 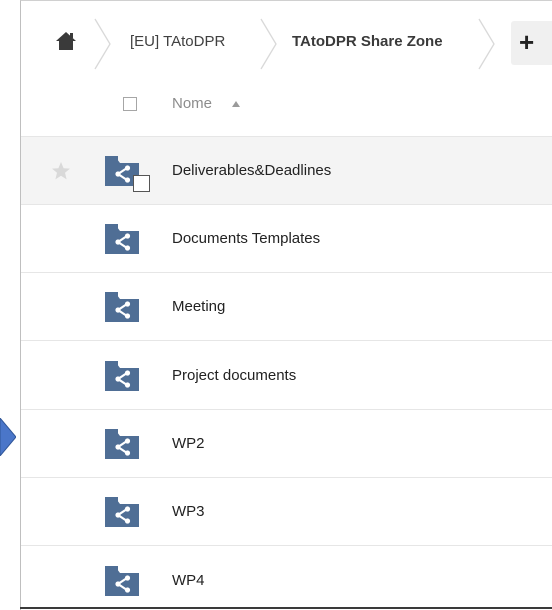 I want to click on plus-icon: +, so click(x=527, y=42).